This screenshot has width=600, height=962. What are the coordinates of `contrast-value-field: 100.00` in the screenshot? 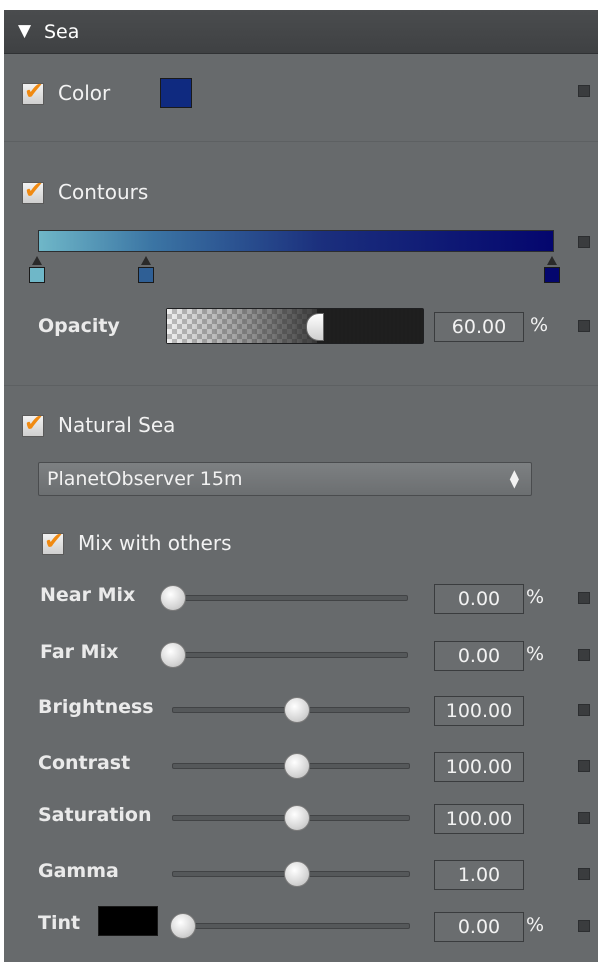 It's located at (479, 767).